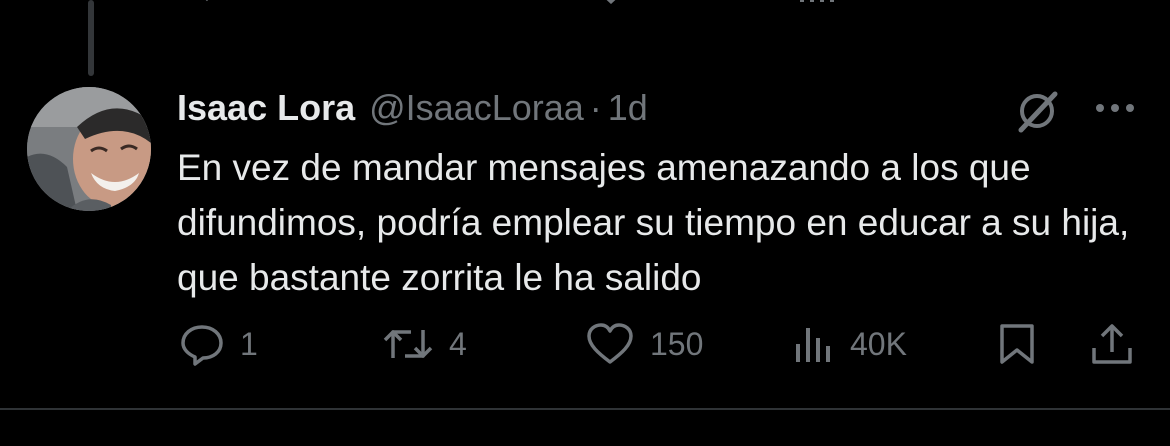 This screenshot has height=446, width=1170. What do you see at coordinates (643, 344) in the screenshot?
I see `like-button: 150` at bounding box center [643, 344].